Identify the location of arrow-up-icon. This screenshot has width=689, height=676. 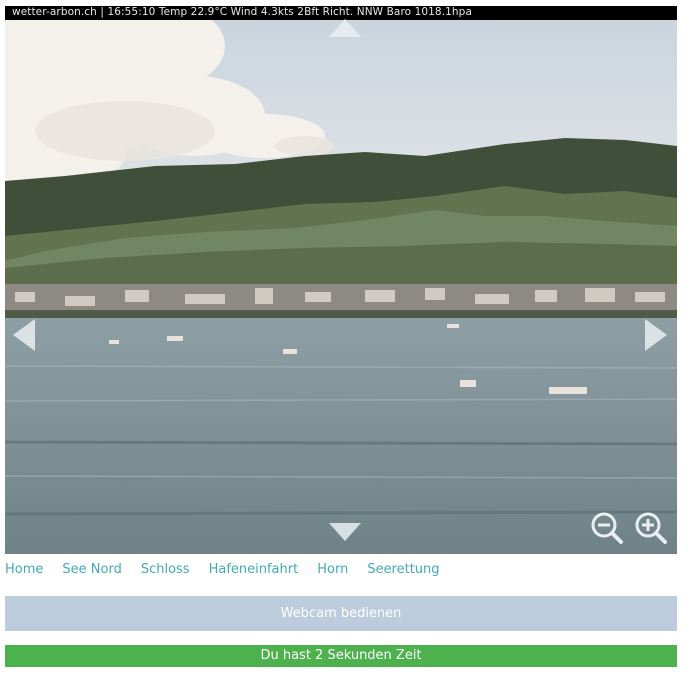
(345, 28).